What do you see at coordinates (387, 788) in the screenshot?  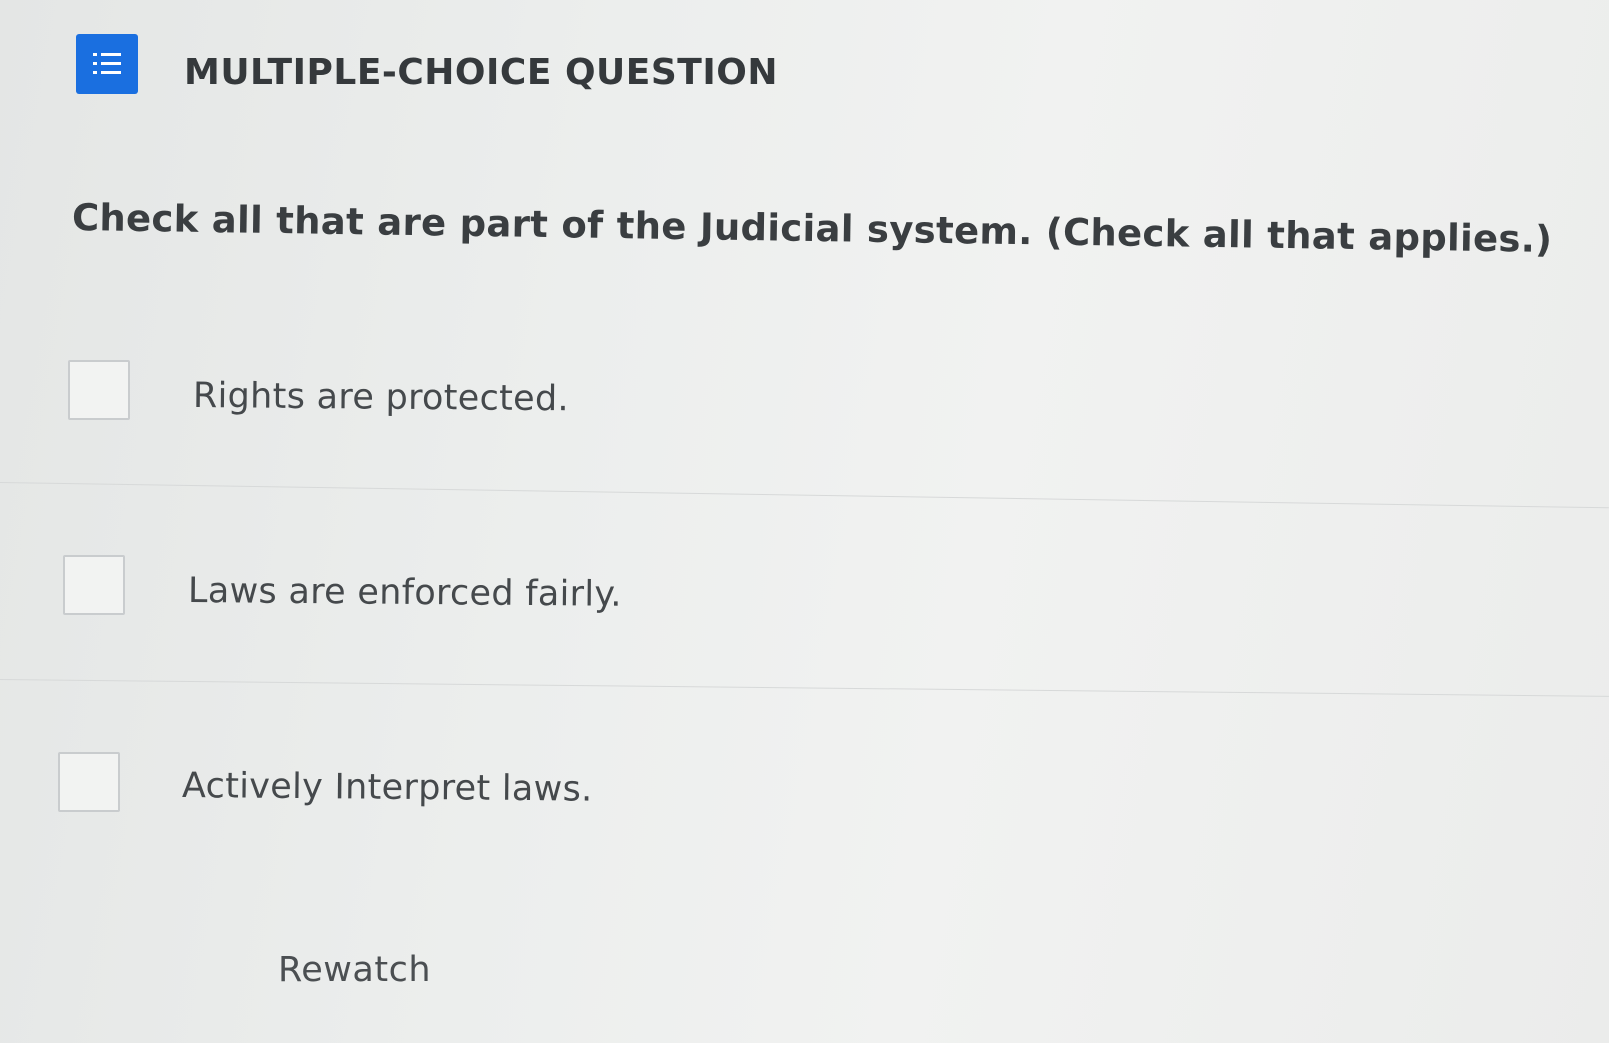 I see `option-label: Actively Interpret laws.` at bounding box center [387, 788].